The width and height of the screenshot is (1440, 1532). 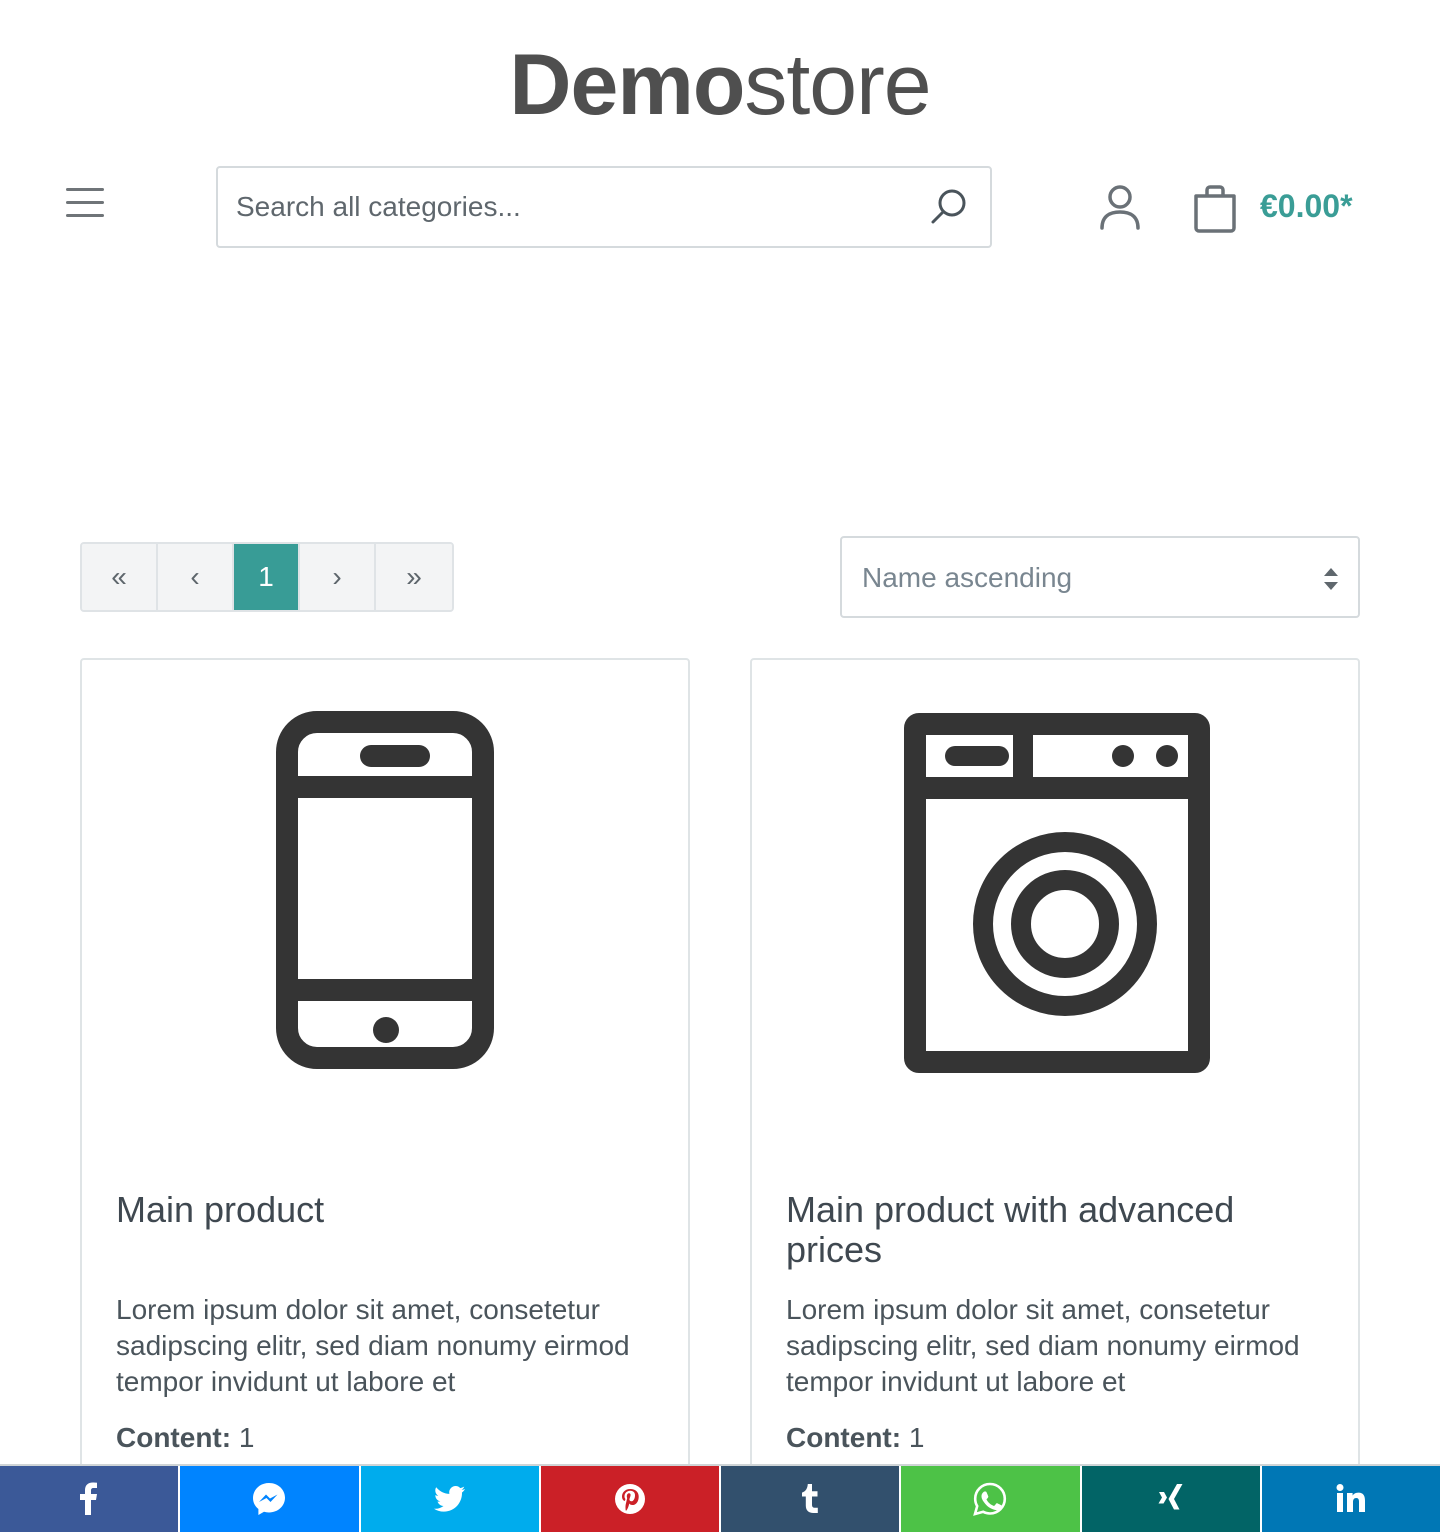 What do you see at coordinates (338, 577) in the screenshot?
I see `pagination-next-button: ›` at bounding box center [338, 577].